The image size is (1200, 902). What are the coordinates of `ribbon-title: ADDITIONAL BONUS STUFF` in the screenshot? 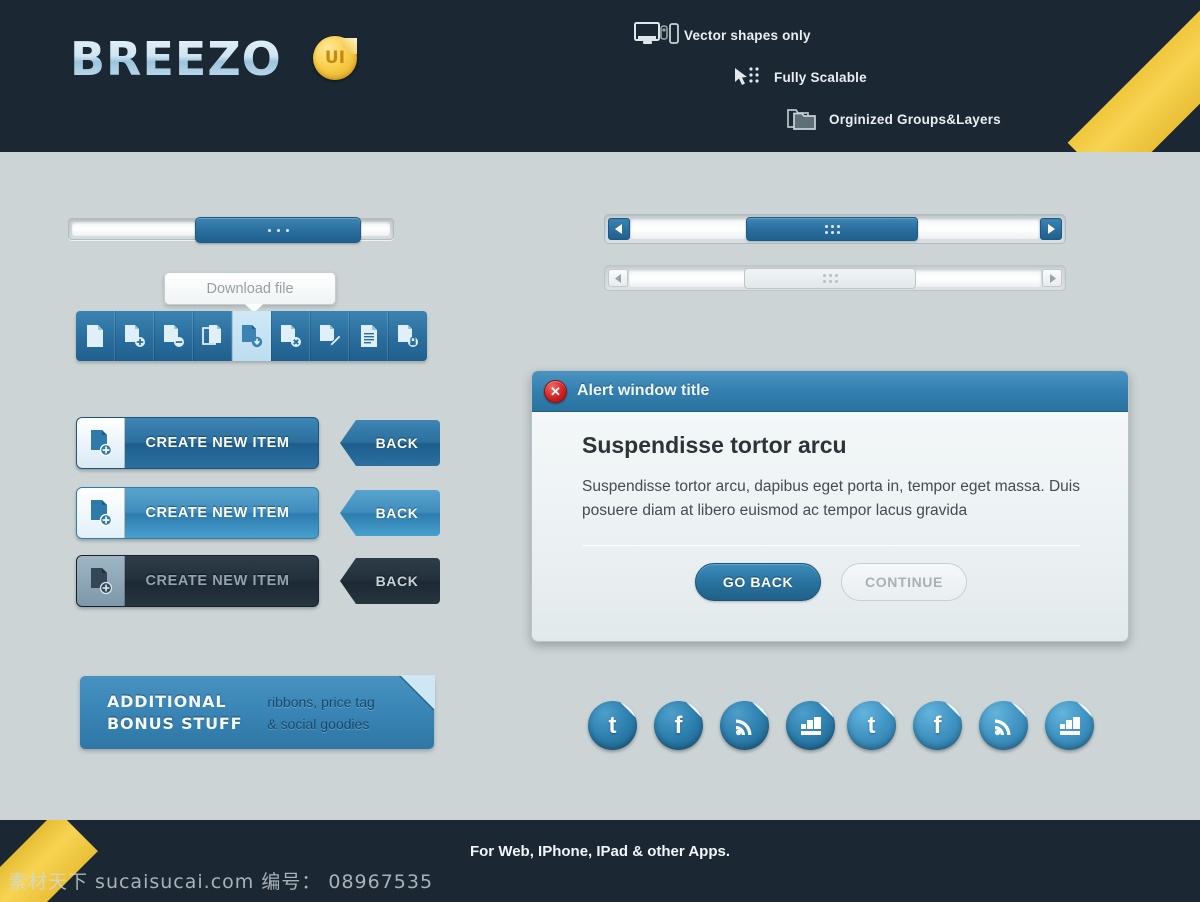 It's located at (161, 713).